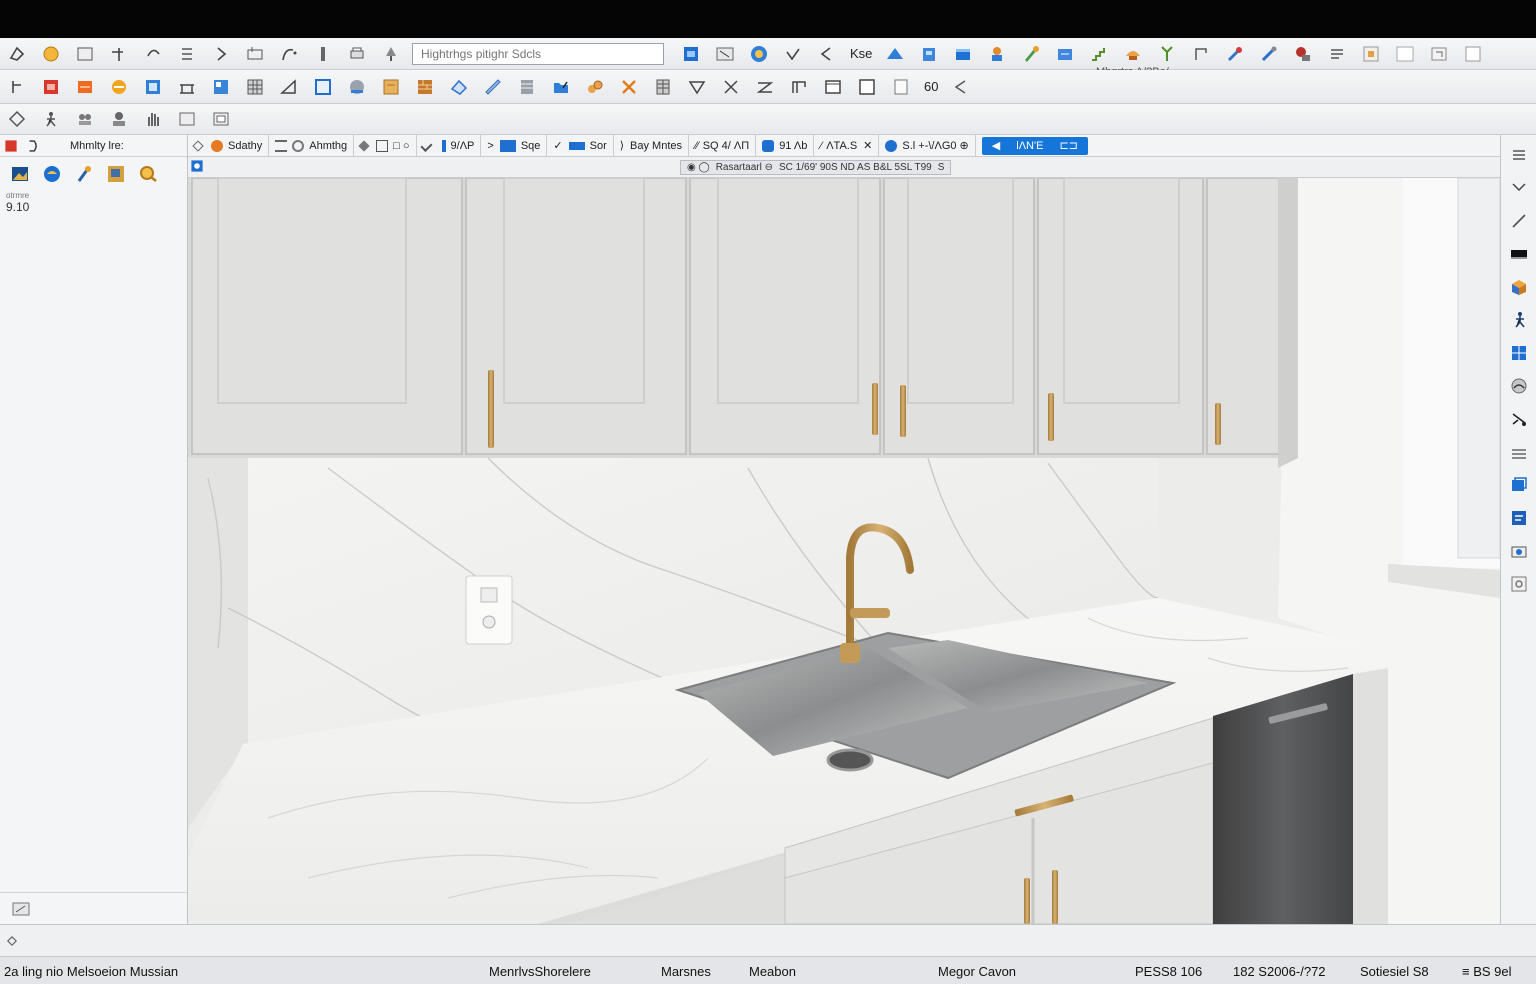 This screenshot has width=1536, height=984. What do you see at coordinates (11, 146) in the screenshot?
I see `panel-close-icon` at bounding box center [11, 146].